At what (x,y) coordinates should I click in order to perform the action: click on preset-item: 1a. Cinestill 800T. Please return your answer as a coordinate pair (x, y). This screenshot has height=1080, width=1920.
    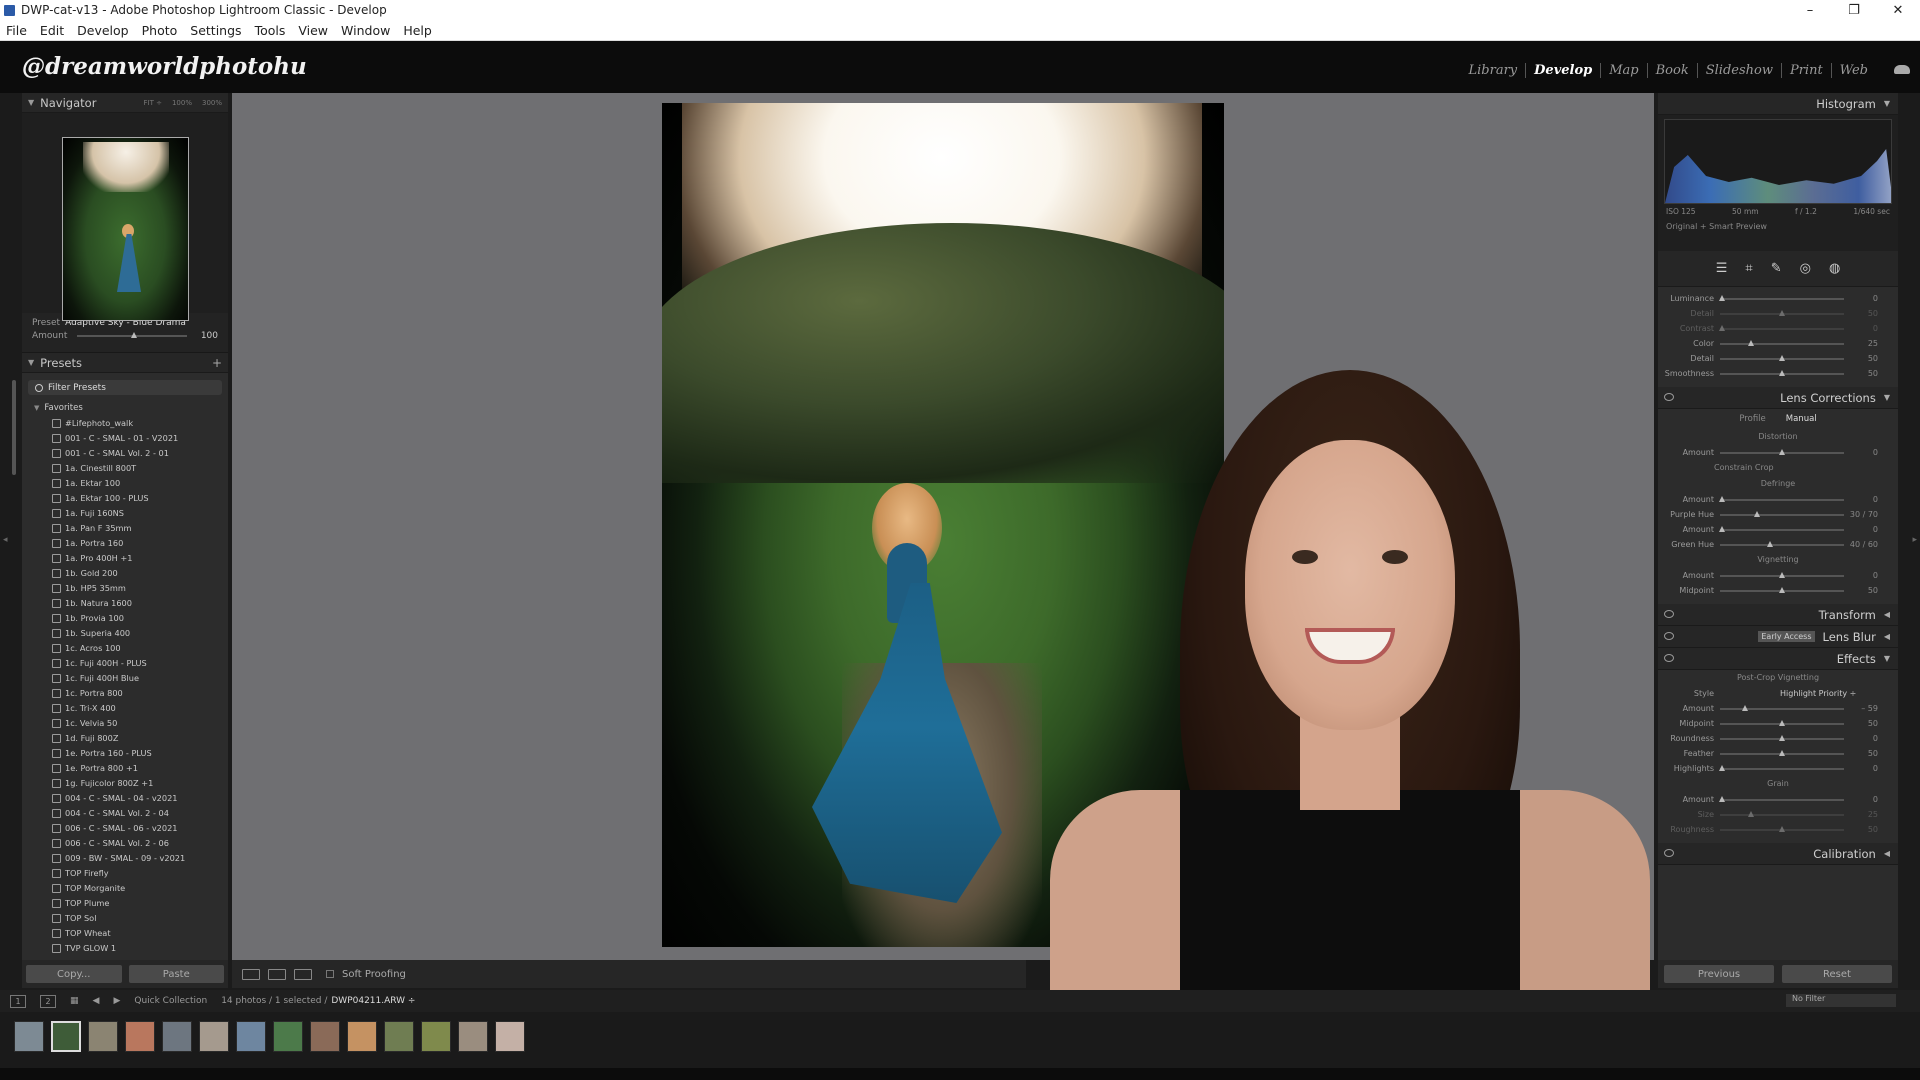
    Looking at the image, I should click on (125, 467).